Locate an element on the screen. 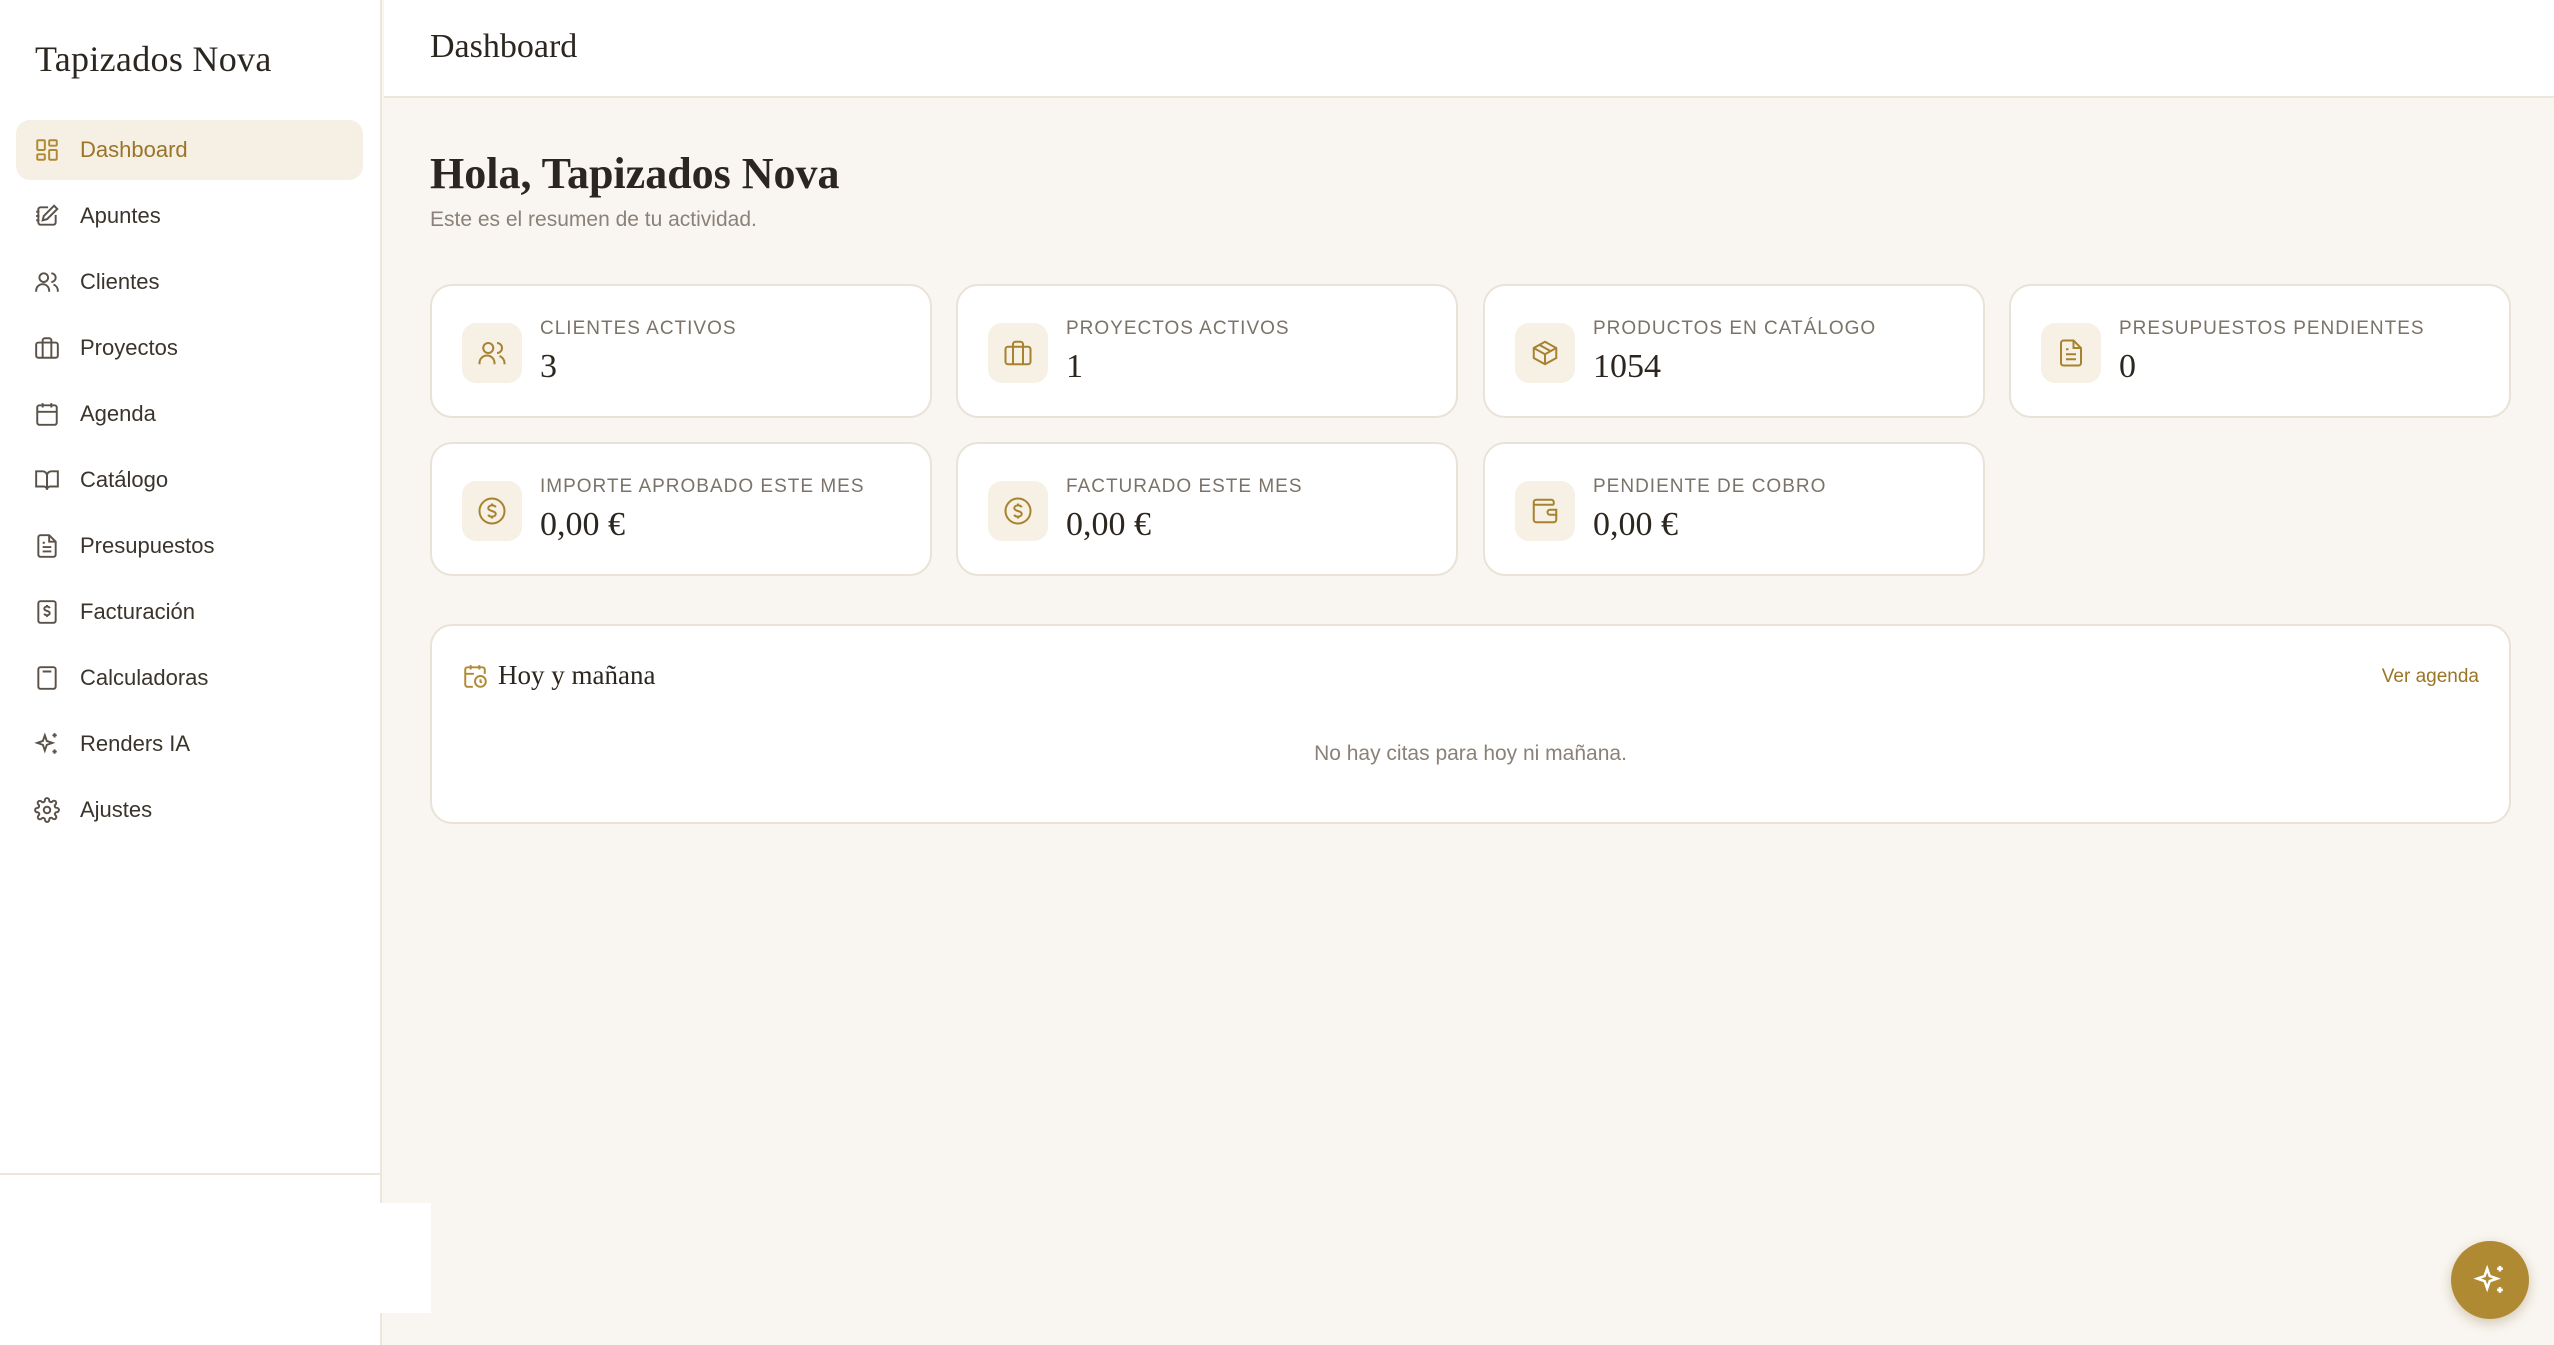  notes-icon is located at coordinates (47, 216).